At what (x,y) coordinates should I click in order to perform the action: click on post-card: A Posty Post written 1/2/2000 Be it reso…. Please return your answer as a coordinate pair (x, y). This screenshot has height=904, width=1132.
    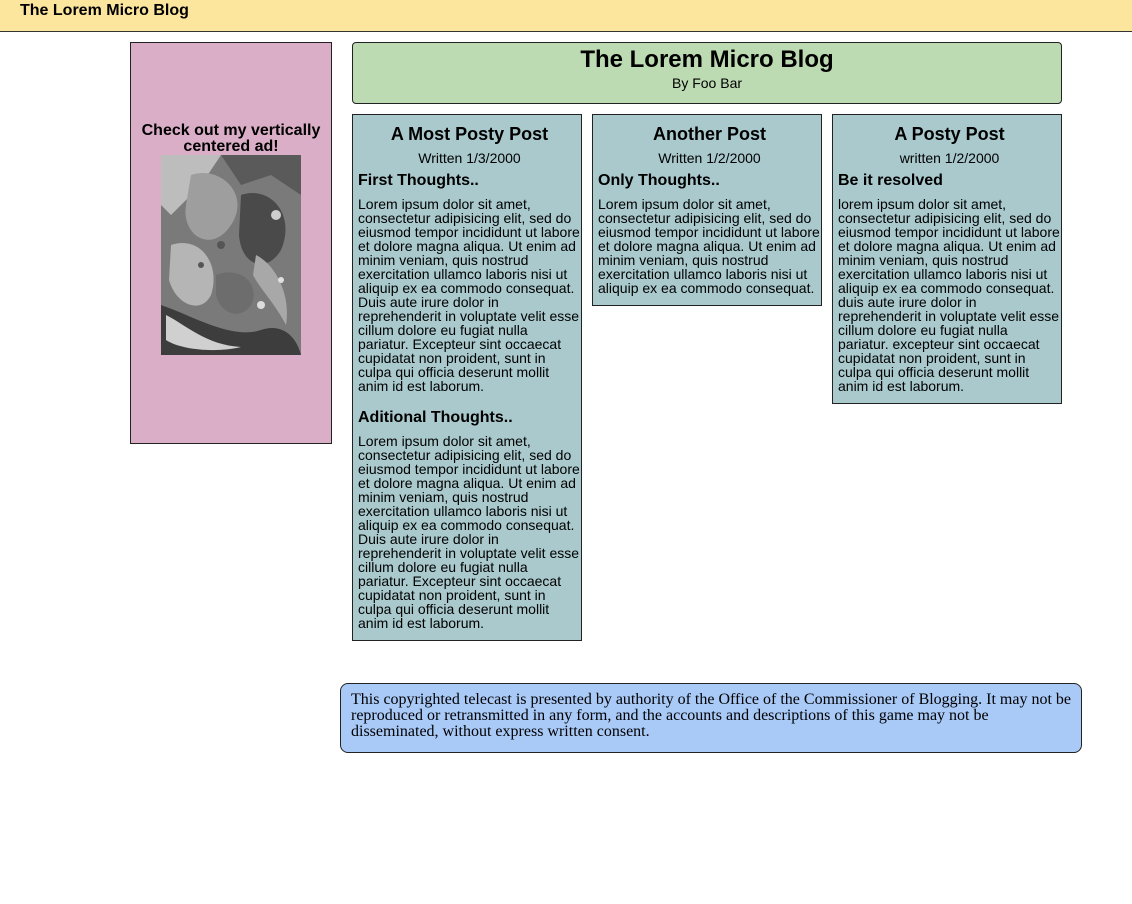
    Looking at the image, I should click on (947, 259).